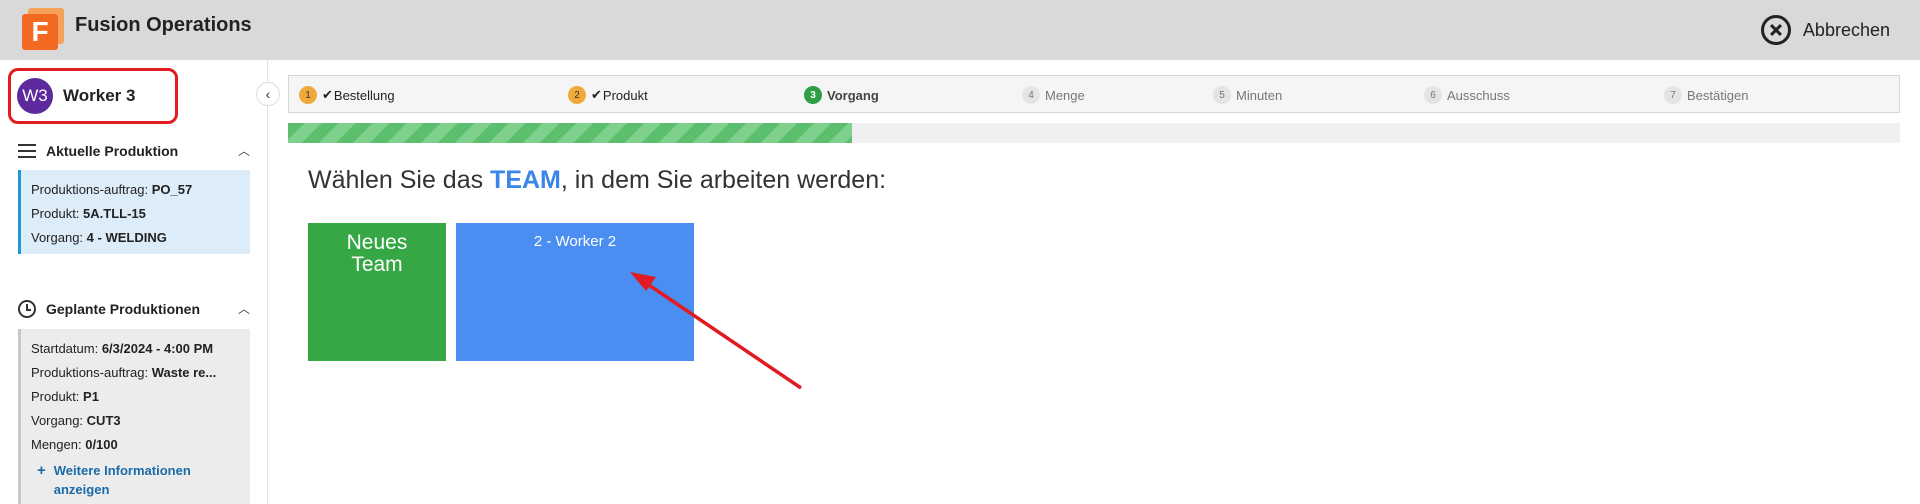 This screenshot has height=504, width=1920. What do you see at coordinates (813, 95) in the screenshot?
I see `step-number: 3` at bounding box center [813, 95].